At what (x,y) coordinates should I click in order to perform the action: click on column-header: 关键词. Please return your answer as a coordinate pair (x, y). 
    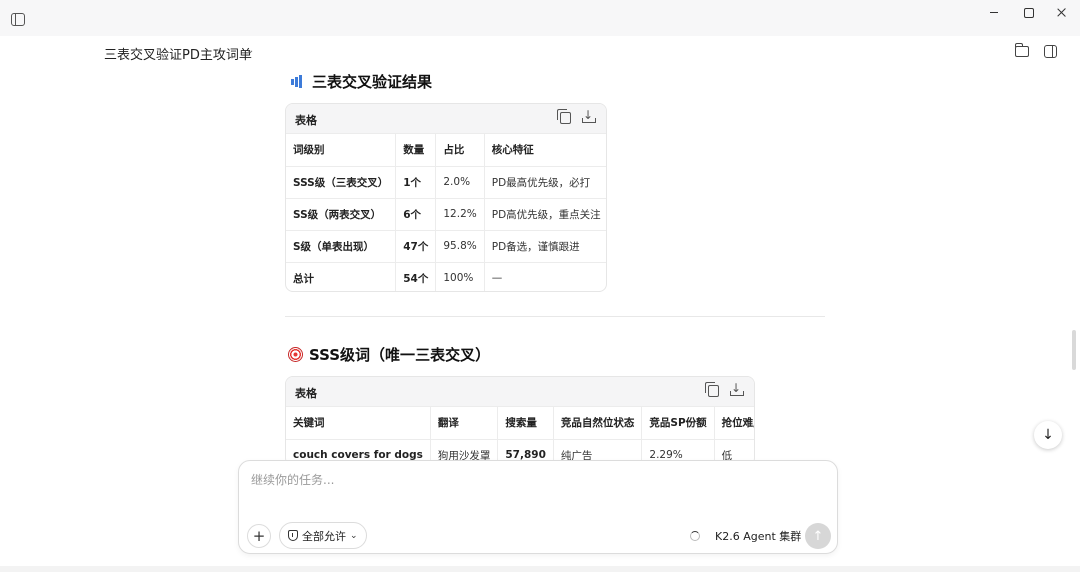
    Looking at the image, I should click on (358, 423).